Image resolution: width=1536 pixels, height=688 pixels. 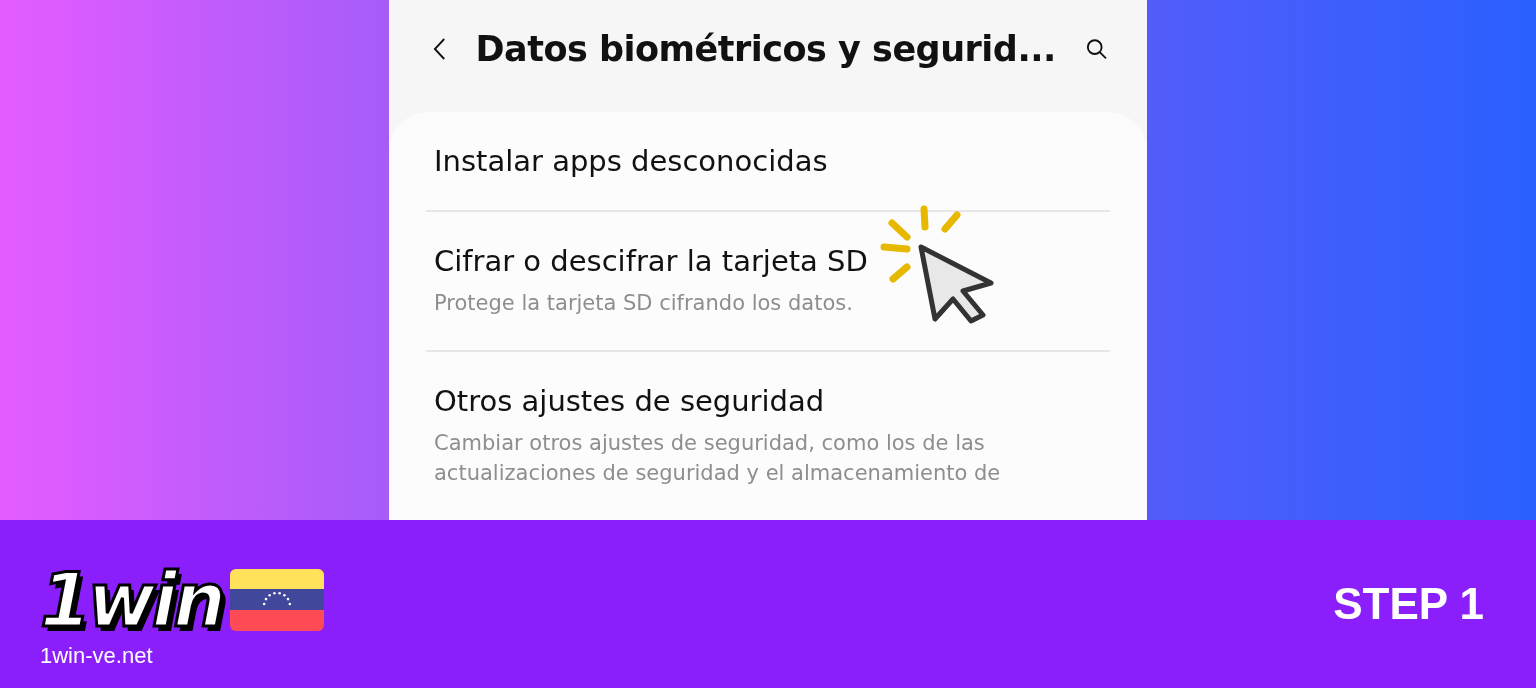 What do you see at coordinates (768, 261) in the screenshot?
I see `setting-title: Cifrar o descifrar la tarjeta SD` at bounding box center [768, 261].